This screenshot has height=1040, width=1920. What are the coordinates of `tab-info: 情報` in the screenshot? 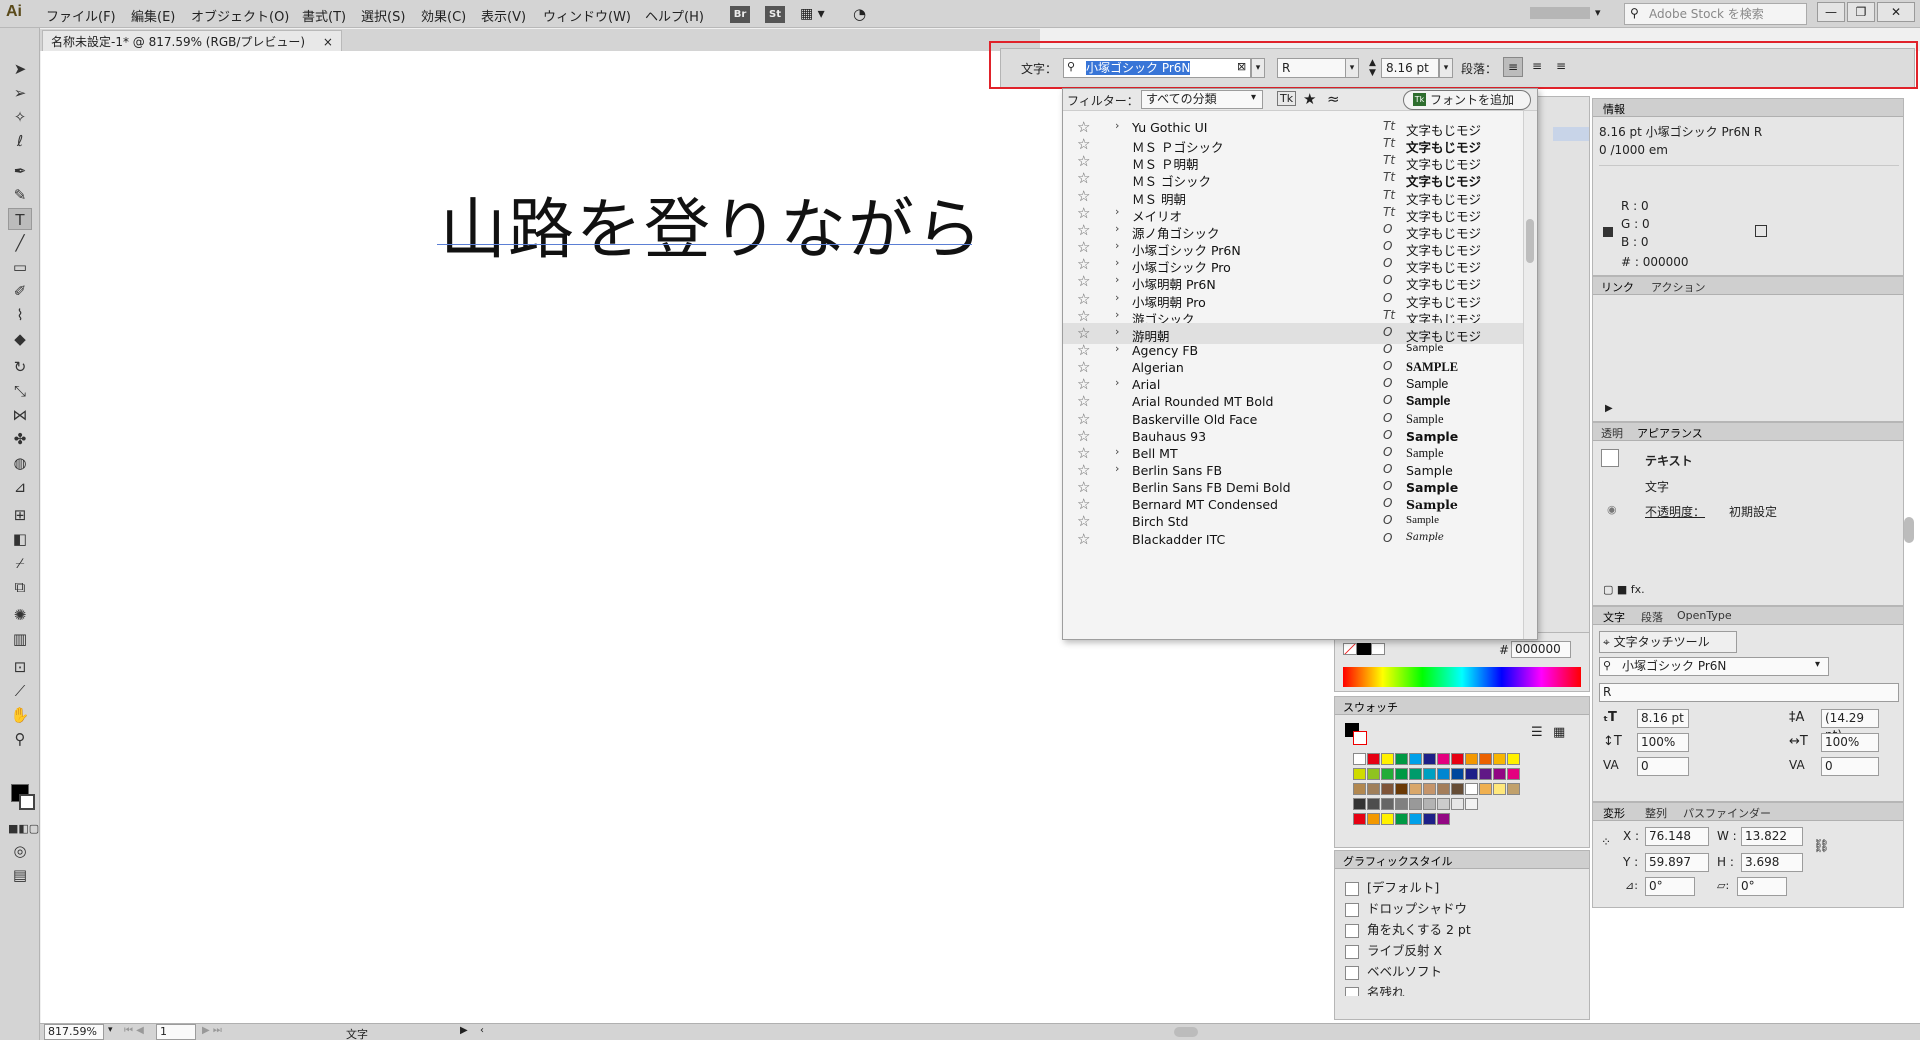 It's located at (1614, 109).